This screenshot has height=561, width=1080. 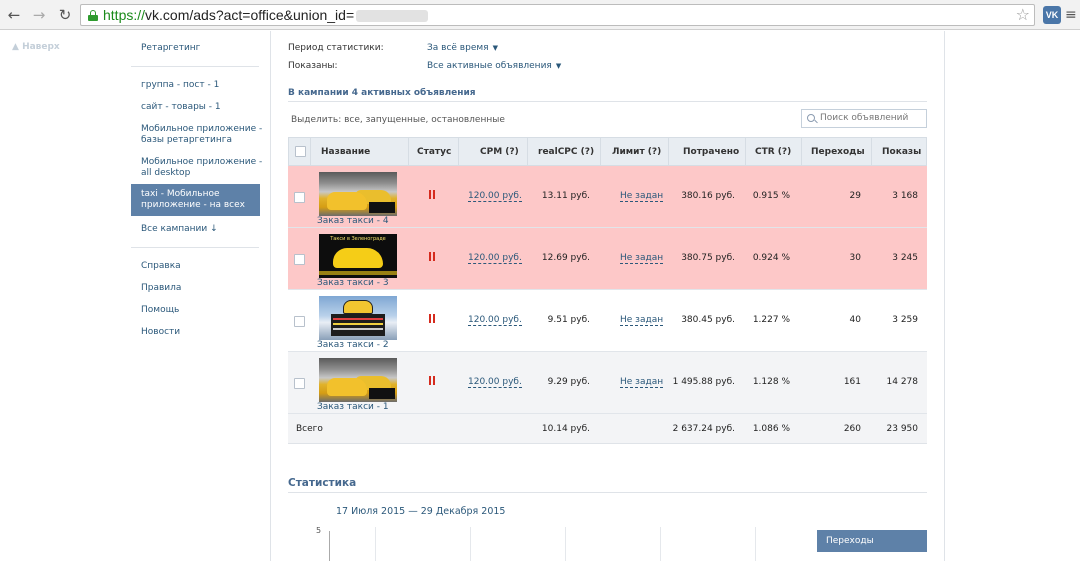 What do you see at coordinates (811, 118) in the screenshot?
I see `search-icon` at bounding box center [811, 118].